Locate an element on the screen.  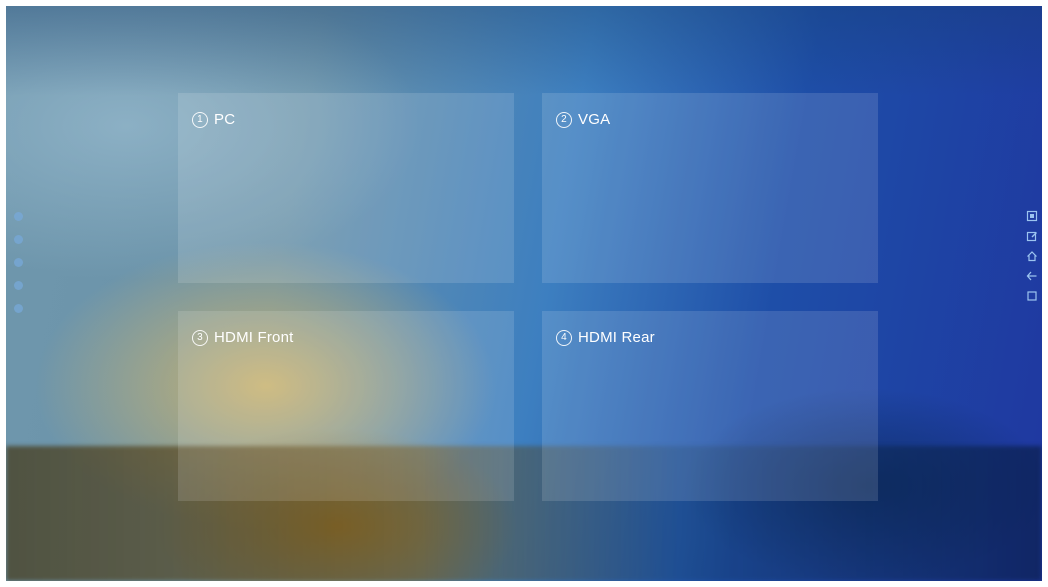
back-icon is located at coordinates (1032, 276).